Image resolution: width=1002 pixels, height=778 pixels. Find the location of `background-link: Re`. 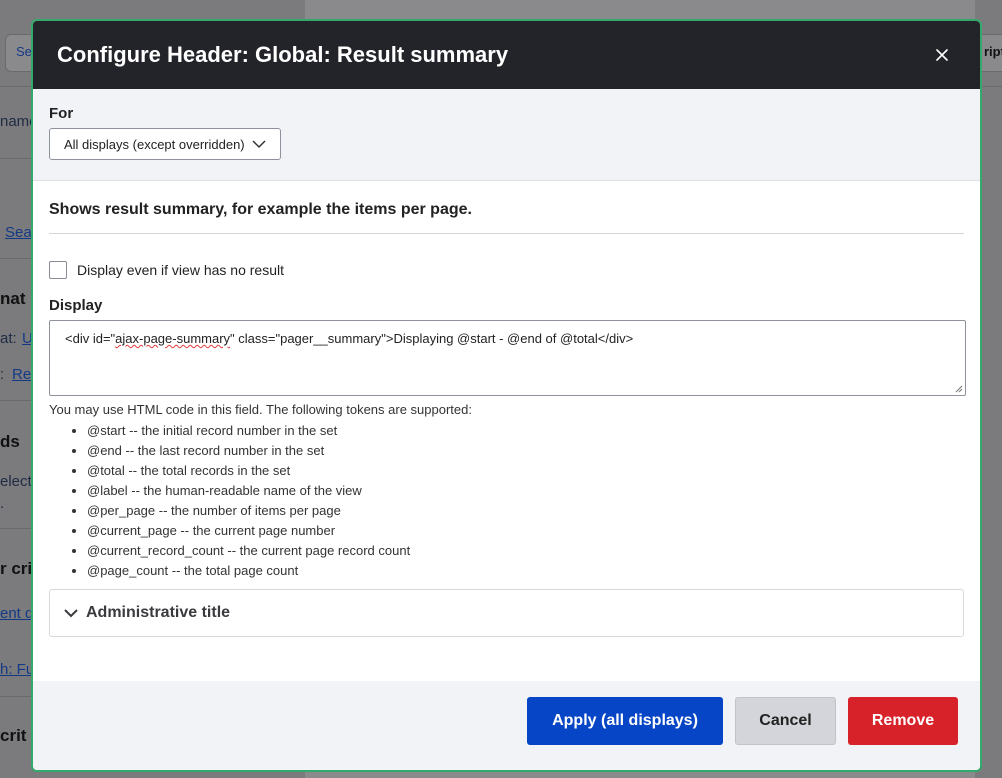

background-link: Re is located at coordinates (22, 374).